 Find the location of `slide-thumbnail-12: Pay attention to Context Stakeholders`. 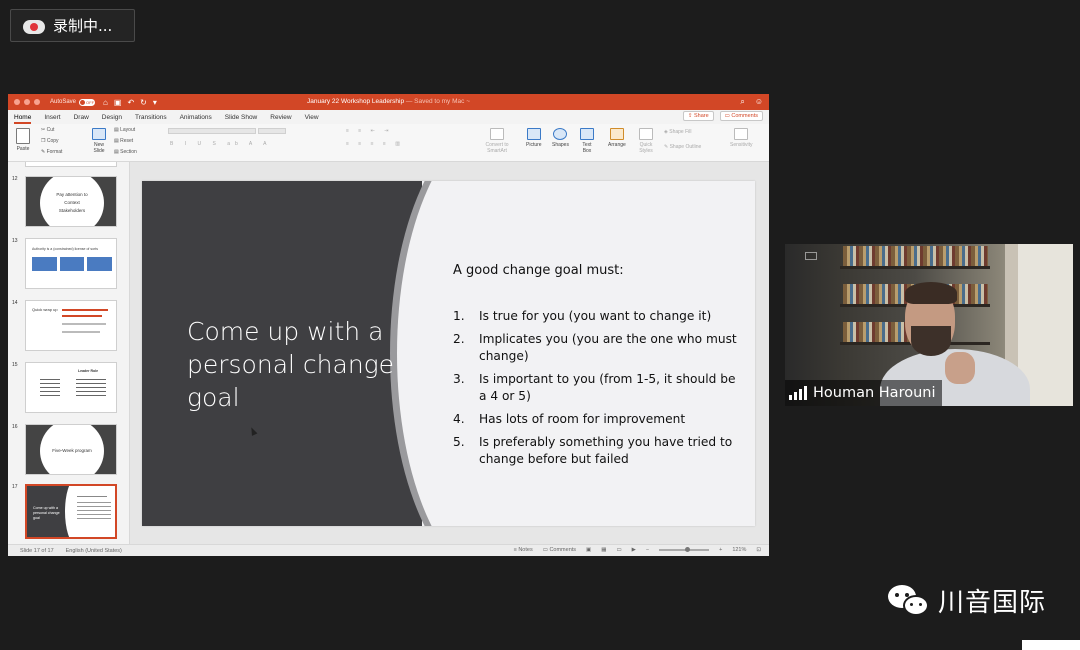

slide-thumbnail-12: Pay attention to Context Stakeholders is located at coordinates (71, 201).